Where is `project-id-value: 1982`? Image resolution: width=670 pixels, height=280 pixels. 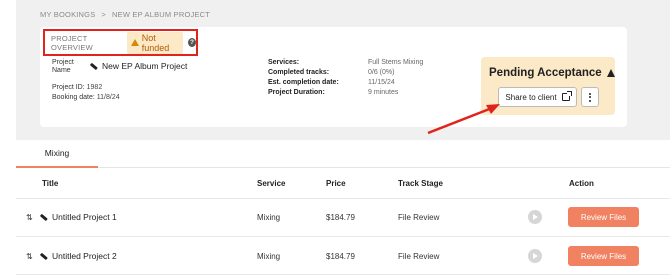 project-id-value: 1982 is located at coordinates (94, 87).